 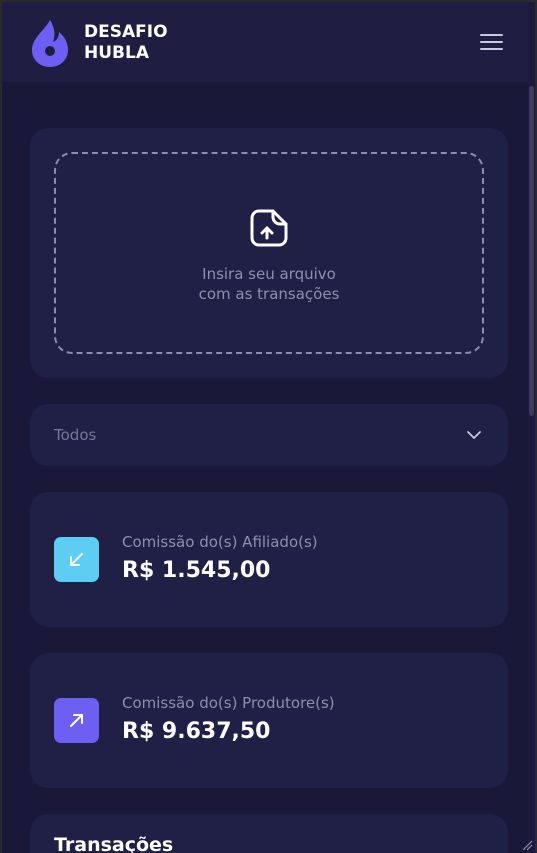 What do you see at coordinates (531, 251) in the screenshot?
I see `scrollbar-thumb` at bounding box center [531, 251].